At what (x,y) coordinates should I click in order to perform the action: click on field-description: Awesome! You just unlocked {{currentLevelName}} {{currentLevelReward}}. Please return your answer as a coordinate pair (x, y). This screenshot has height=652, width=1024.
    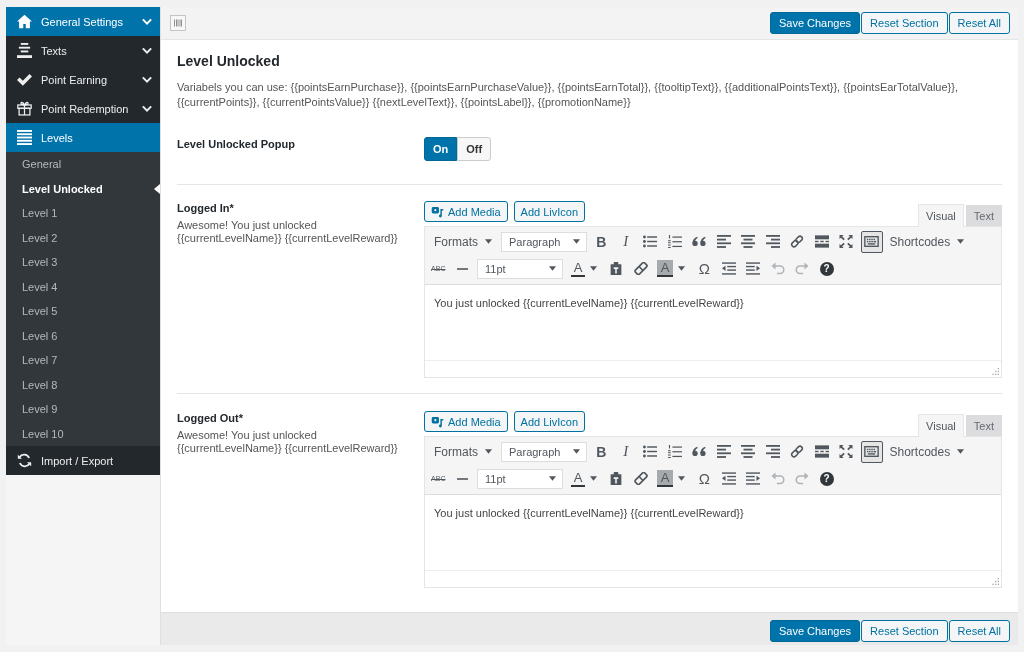
    Looking at the image, I should click on (288, 442).